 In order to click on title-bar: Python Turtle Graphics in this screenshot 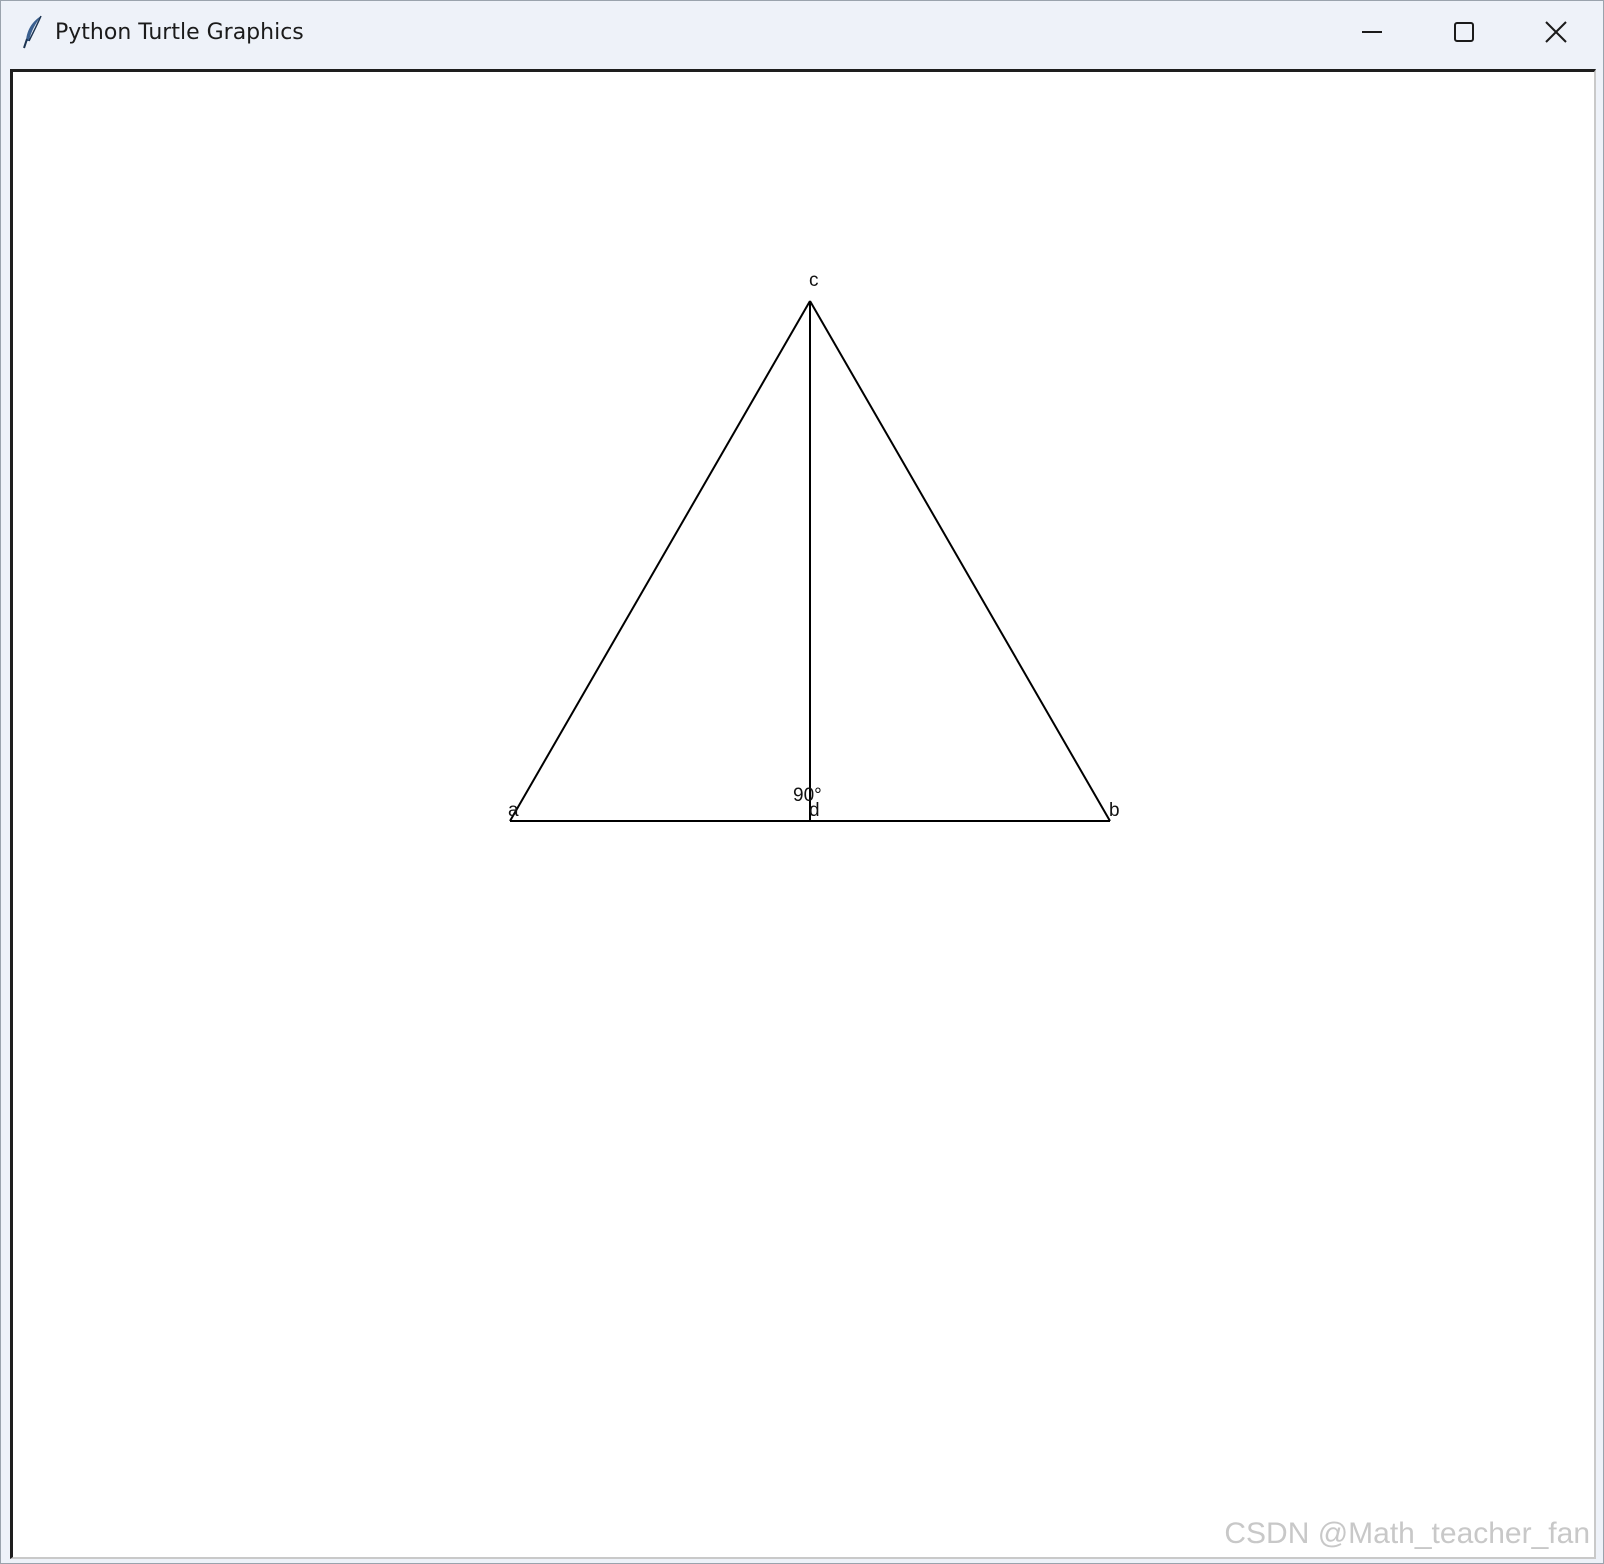, I will do `click(802, 33)`.